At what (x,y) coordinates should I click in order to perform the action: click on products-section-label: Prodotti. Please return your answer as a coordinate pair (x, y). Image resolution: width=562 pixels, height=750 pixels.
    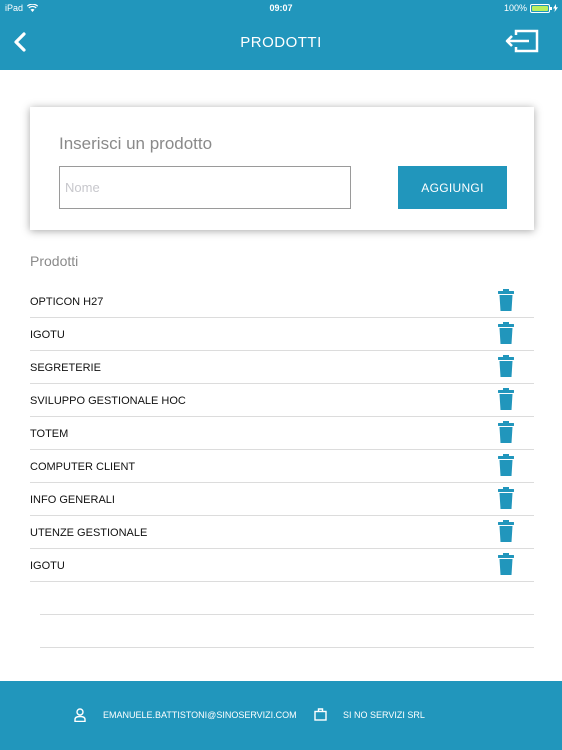
    Looking at the image, I should click on (54, 261).